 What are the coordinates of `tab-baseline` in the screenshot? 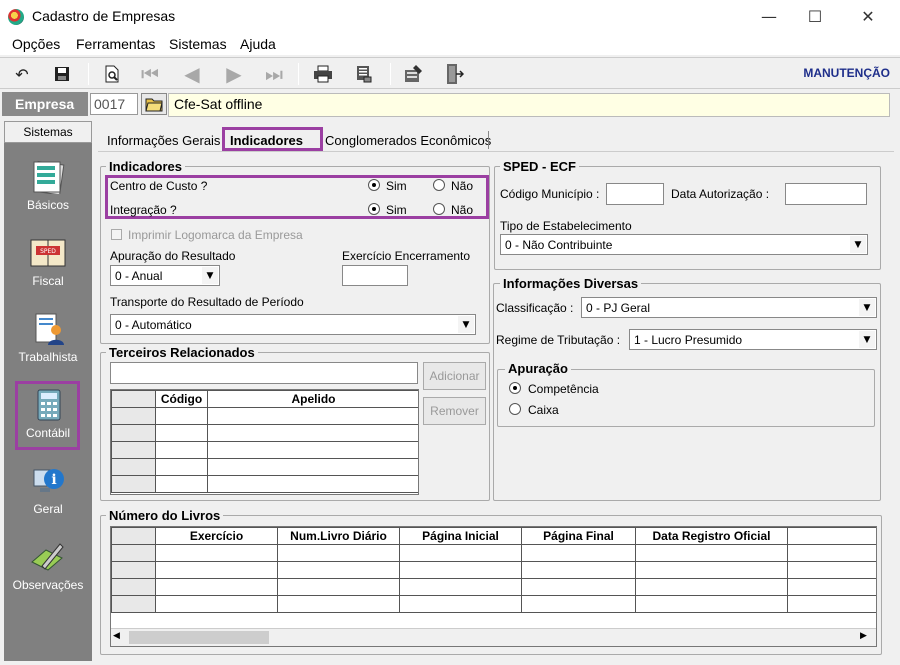 It's located at (496, 151).